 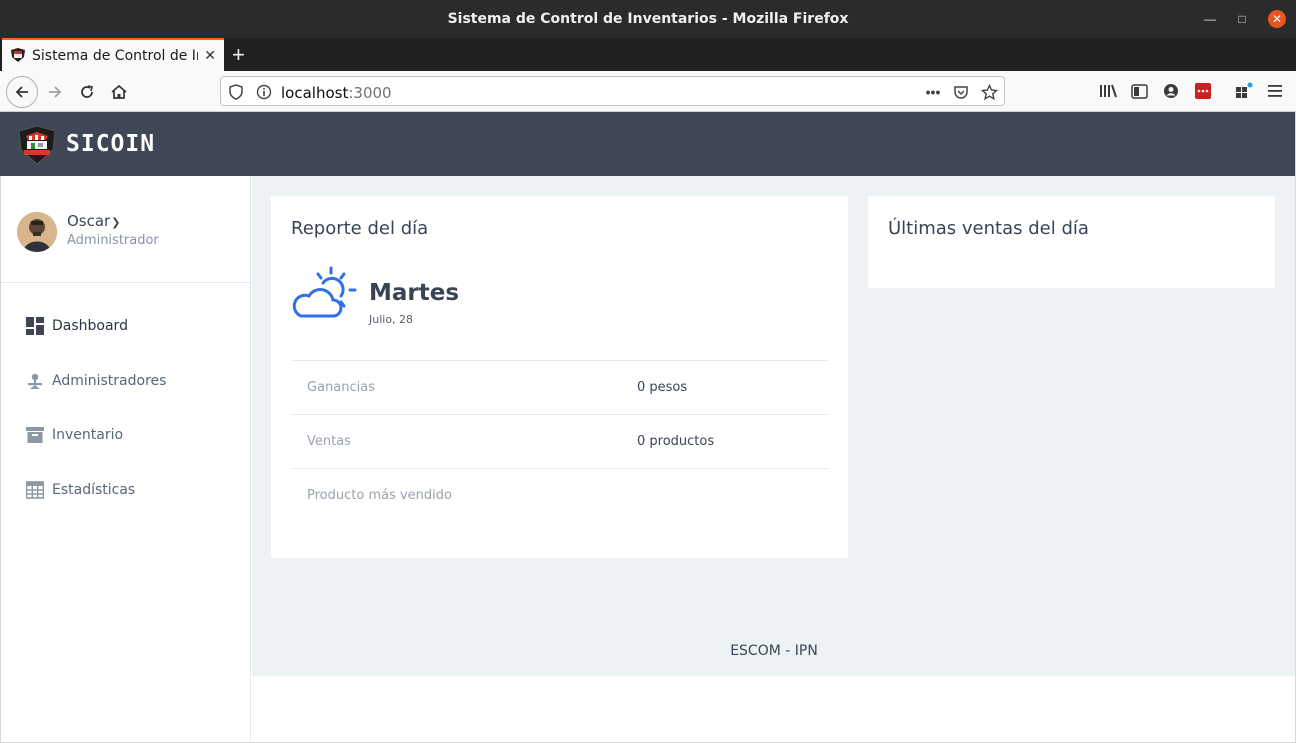 I want to click on sidebar-item-label: Dashboard, so click(x=90, y=326).